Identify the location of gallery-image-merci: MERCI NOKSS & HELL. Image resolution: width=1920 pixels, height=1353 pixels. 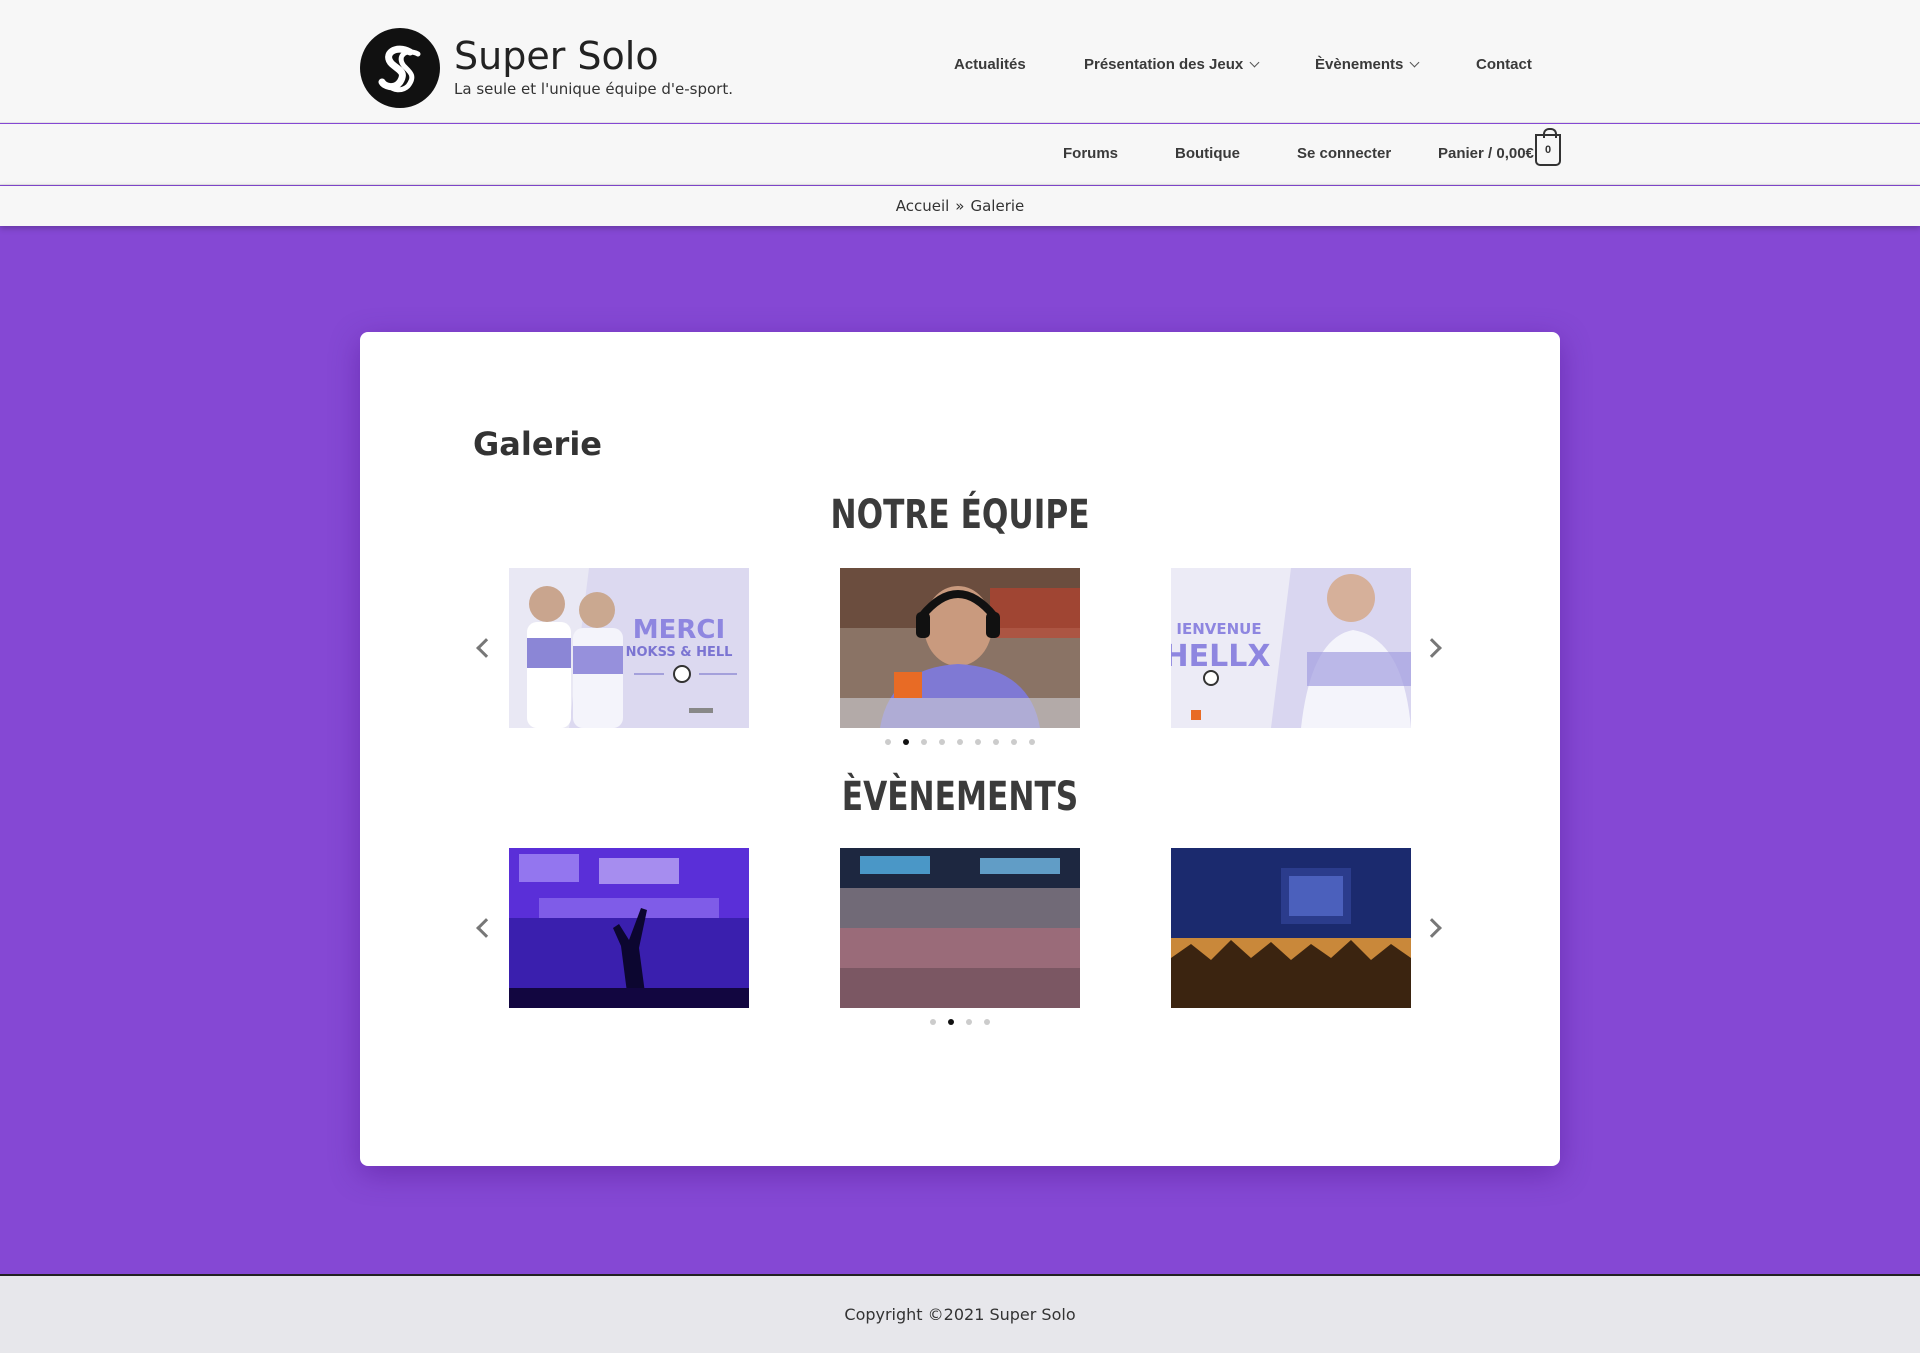
(629, 648).